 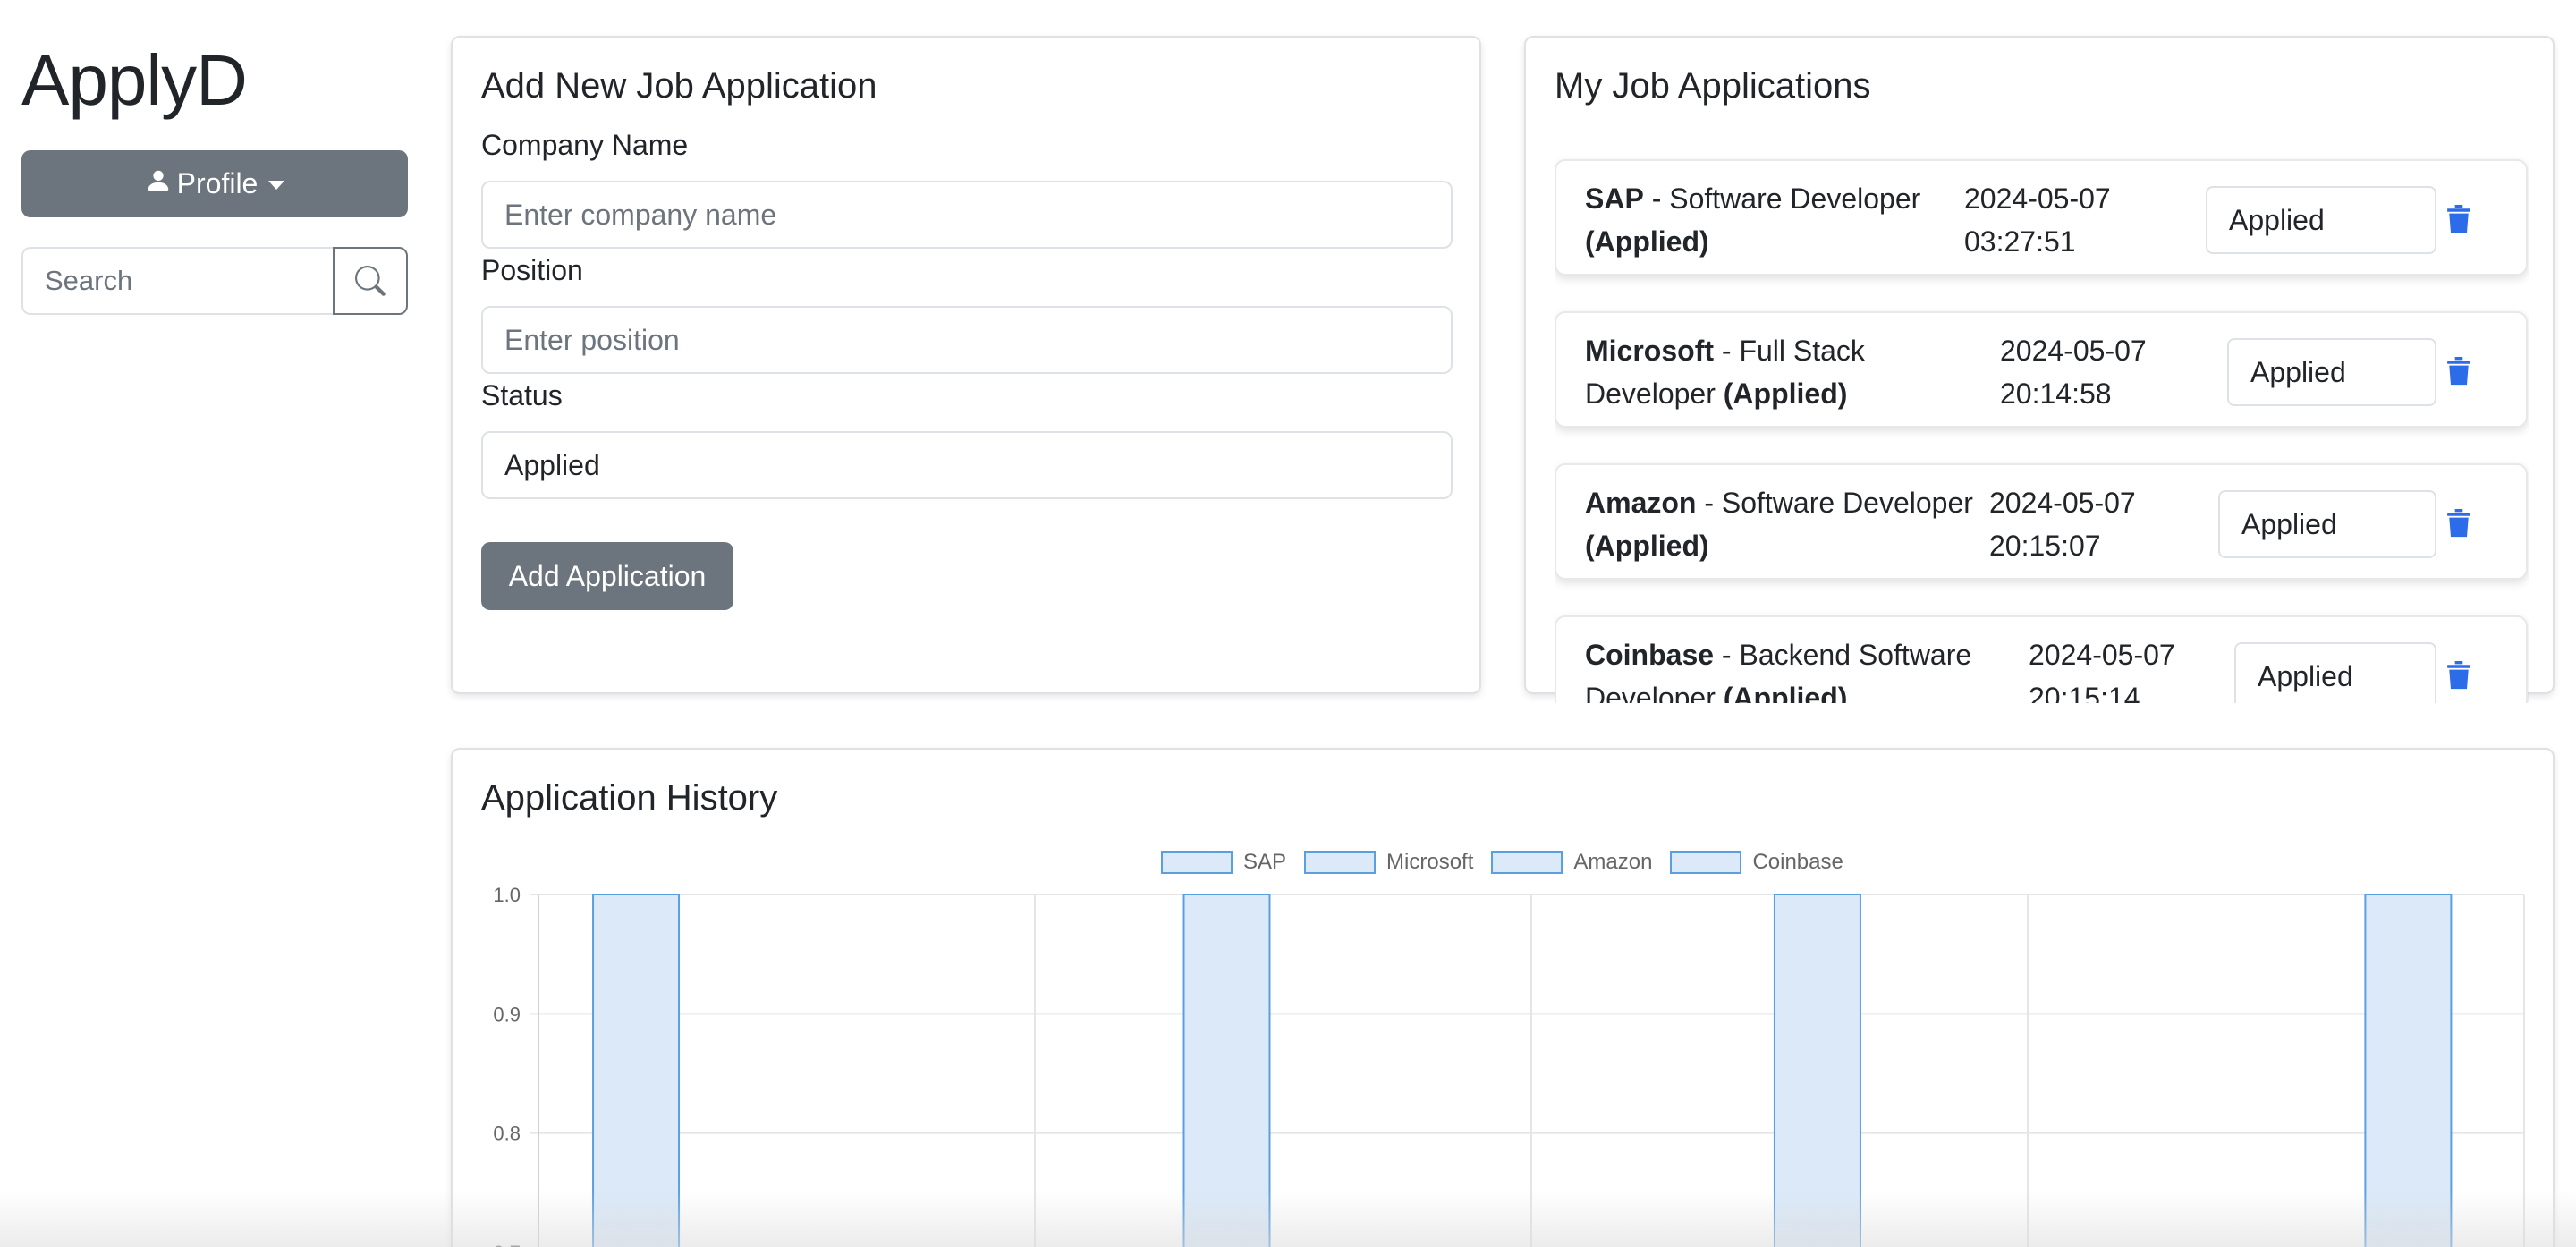 I want to click on company-name: Coinbase, so click(x=1650, y=655).